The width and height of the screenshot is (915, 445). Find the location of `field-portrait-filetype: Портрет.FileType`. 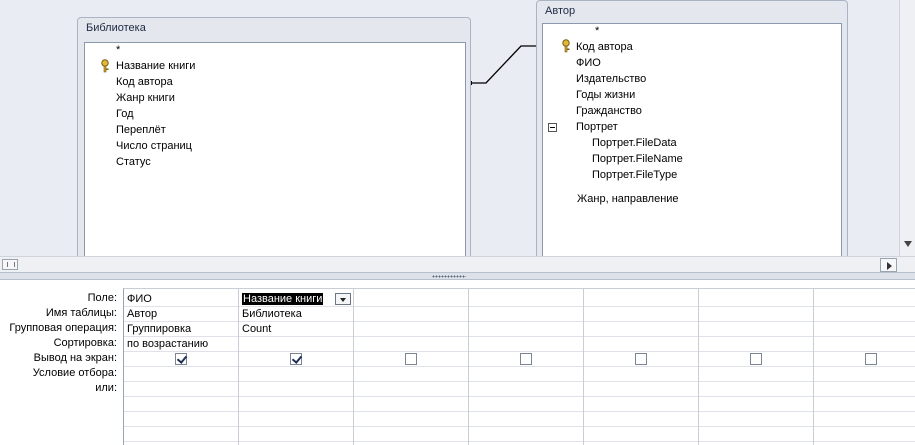

field-portrait-filetype: Портрет.FileType is located at coordinates (634, 175).